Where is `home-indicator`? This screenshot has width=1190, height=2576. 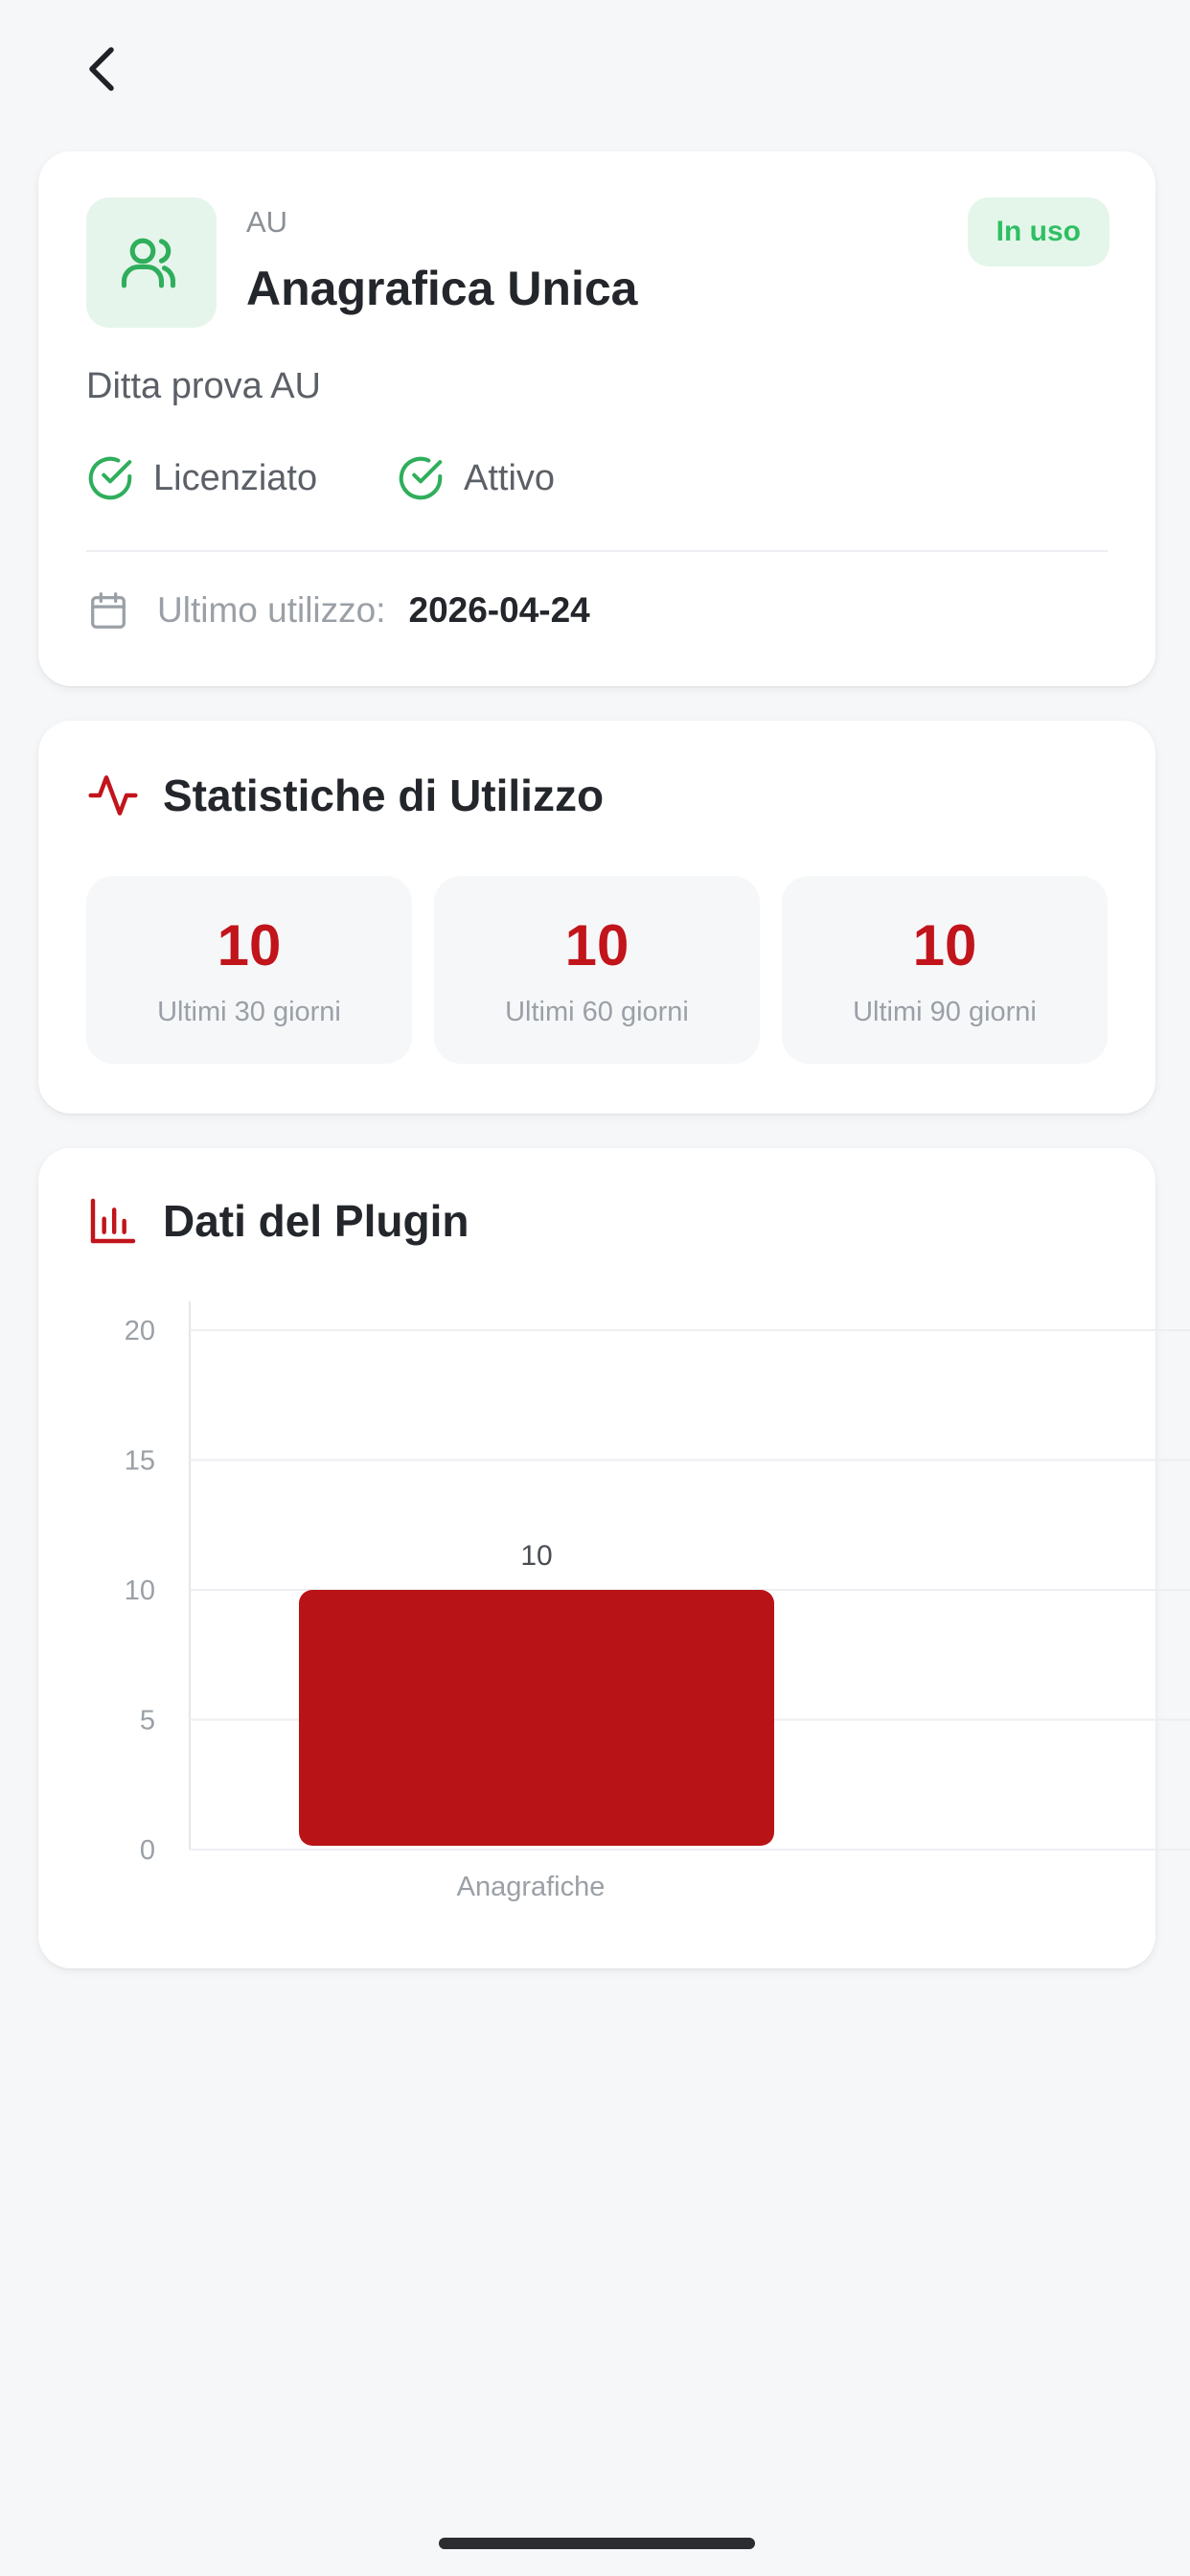 home-indicator is located at coordinates (597, 2543).